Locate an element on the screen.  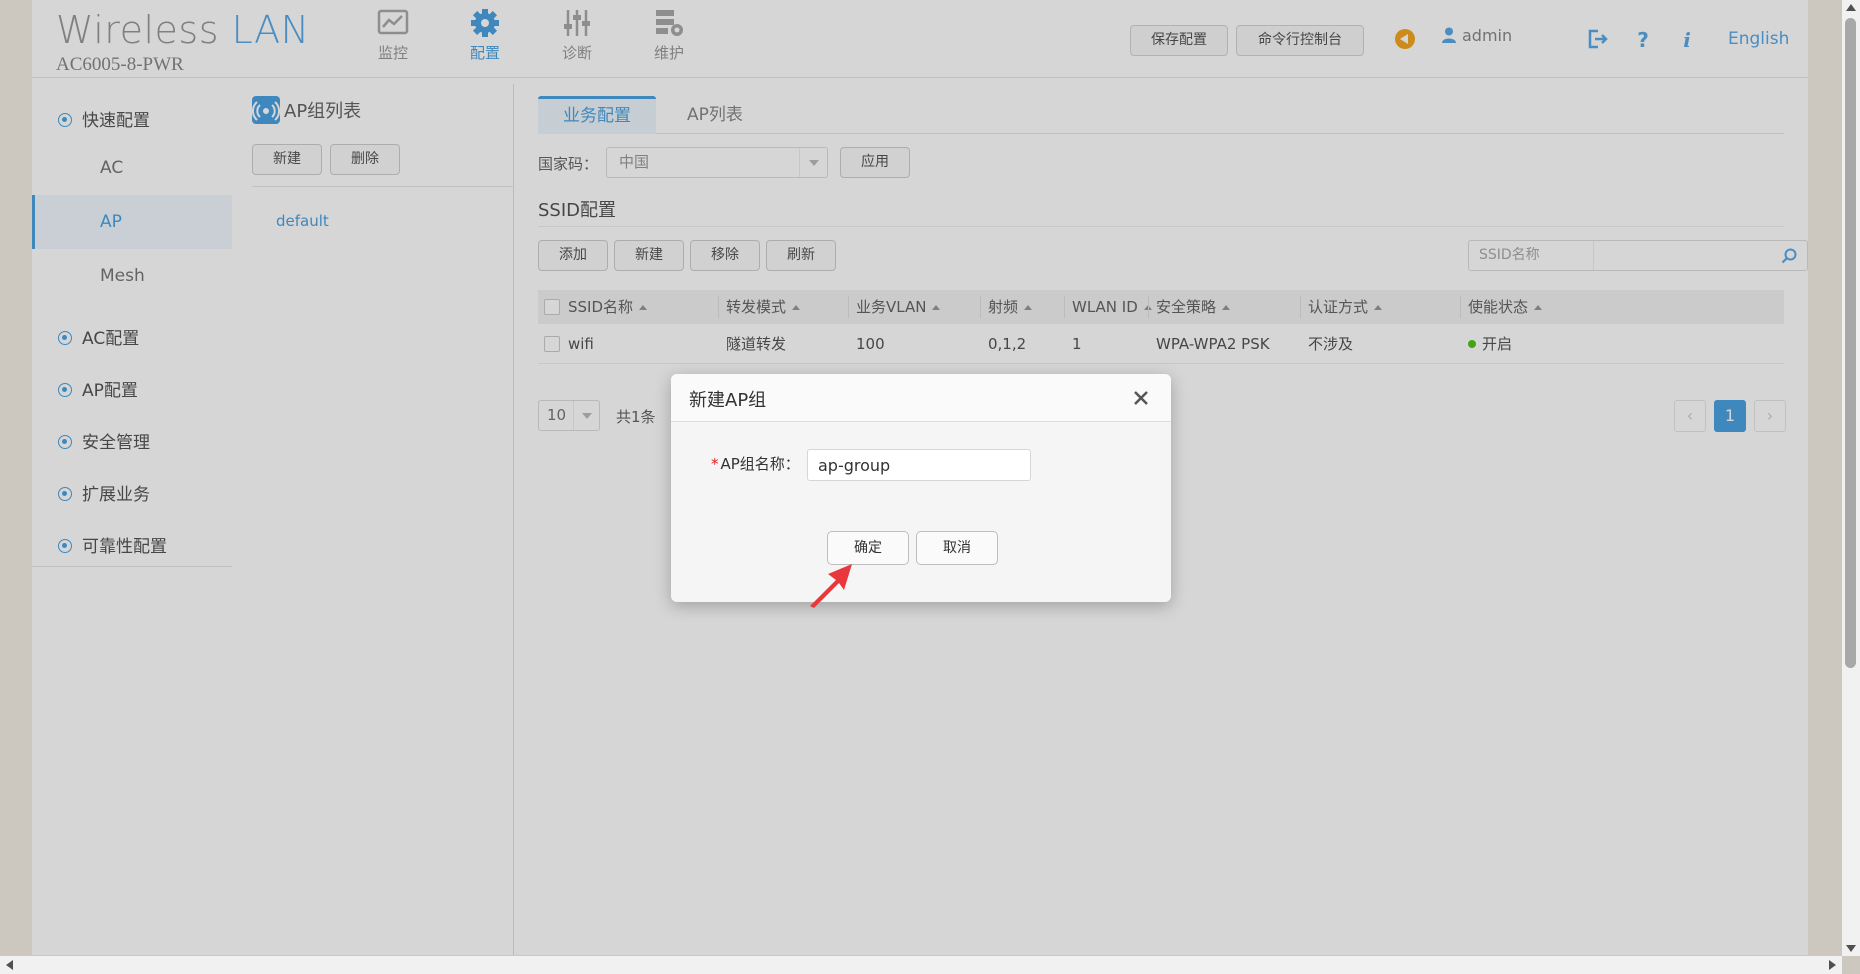
dialog-header: 新建AP组 is located at coordinates (921, 398).